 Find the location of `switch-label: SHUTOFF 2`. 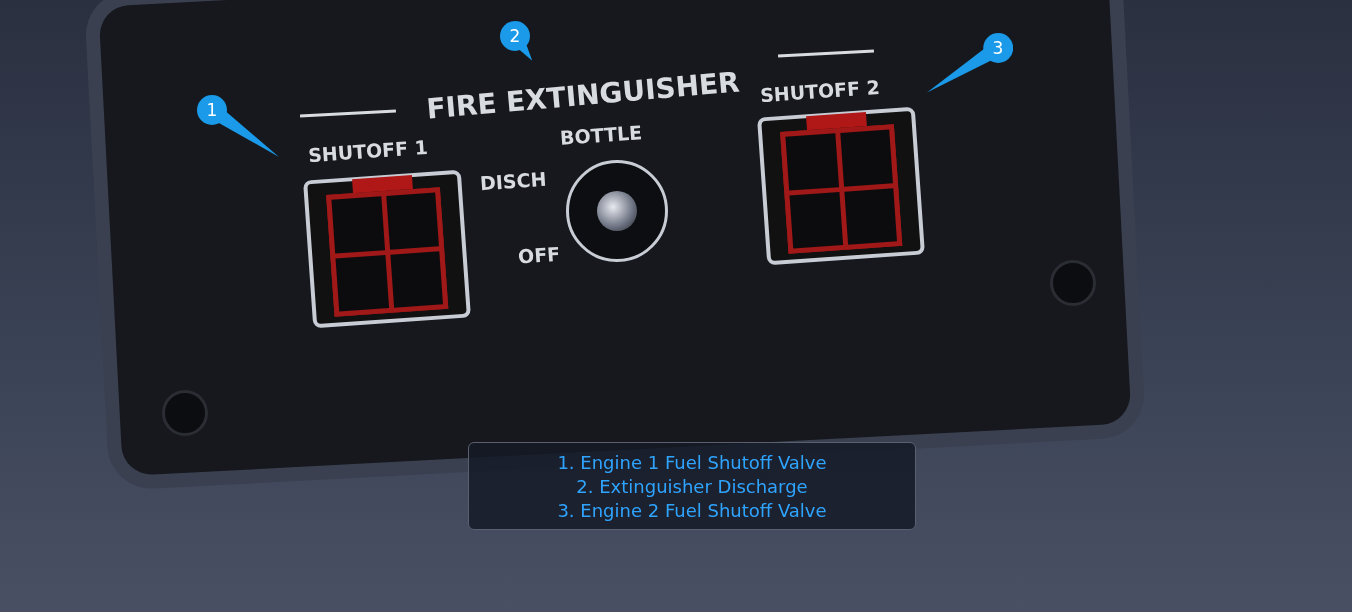

switch-label: SHUTOFF 2 is located at coordinates (820, 91).